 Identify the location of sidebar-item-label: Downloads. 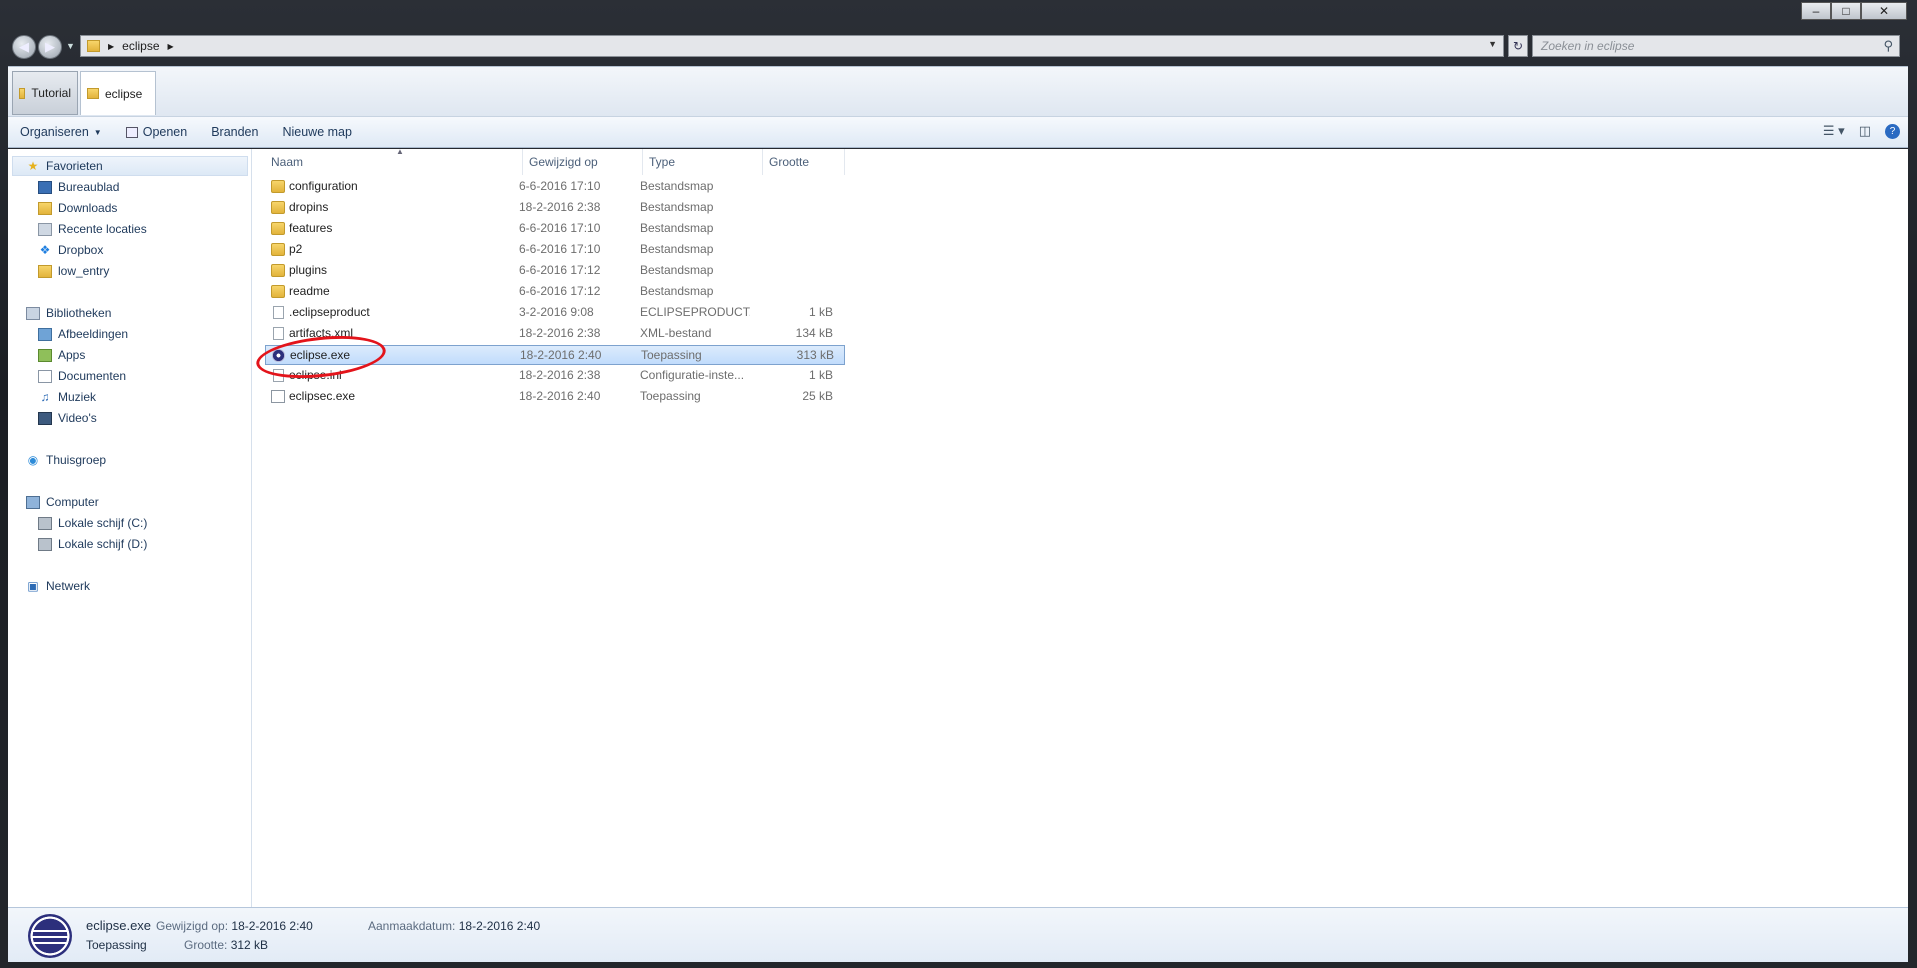
(88, 208).